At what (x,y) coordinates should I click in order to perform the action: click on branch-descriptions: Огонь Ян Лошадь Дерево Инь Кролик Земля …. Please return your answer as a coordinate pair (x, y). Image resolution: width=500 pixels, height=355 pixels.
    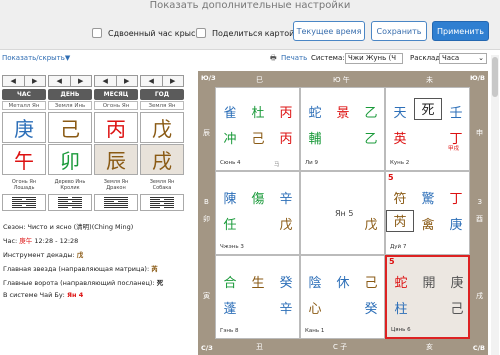
    Looking at the image, I should click on (94, 184).